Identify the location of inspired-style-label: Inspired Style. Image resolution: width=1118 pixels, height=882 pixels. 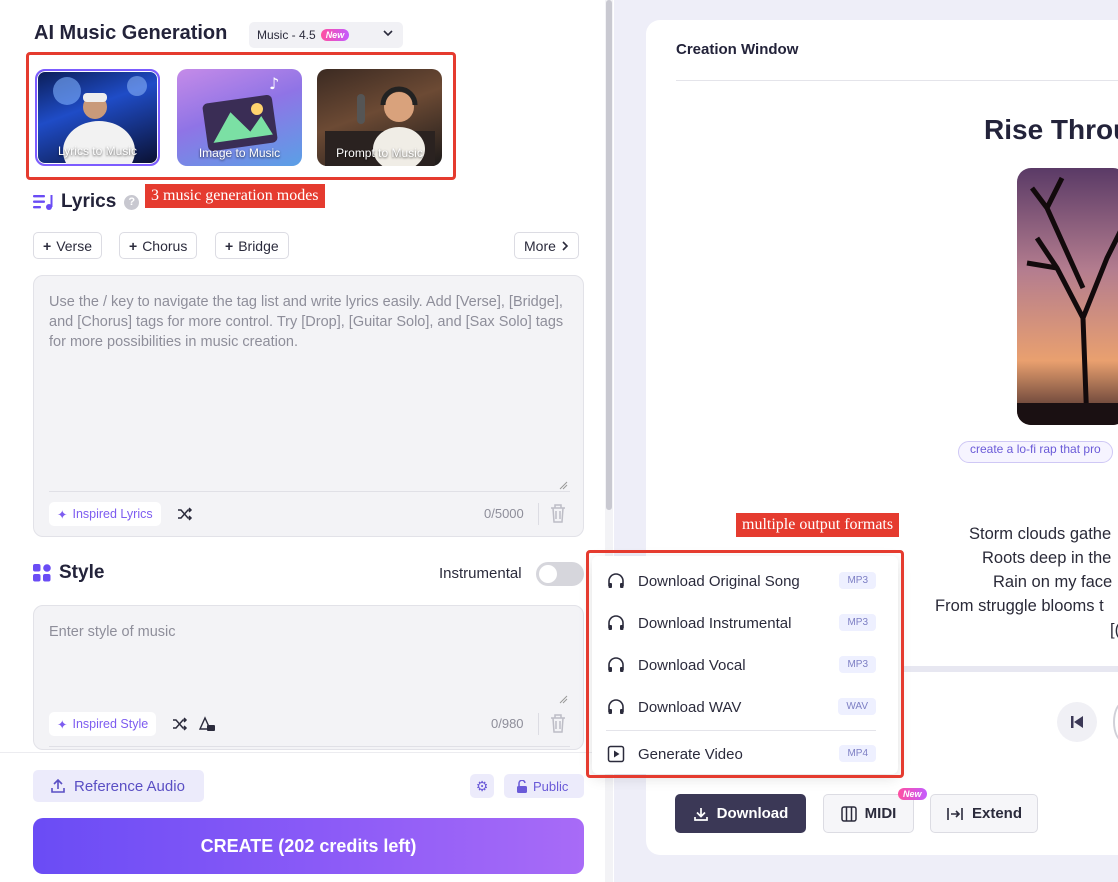
(110, 724).